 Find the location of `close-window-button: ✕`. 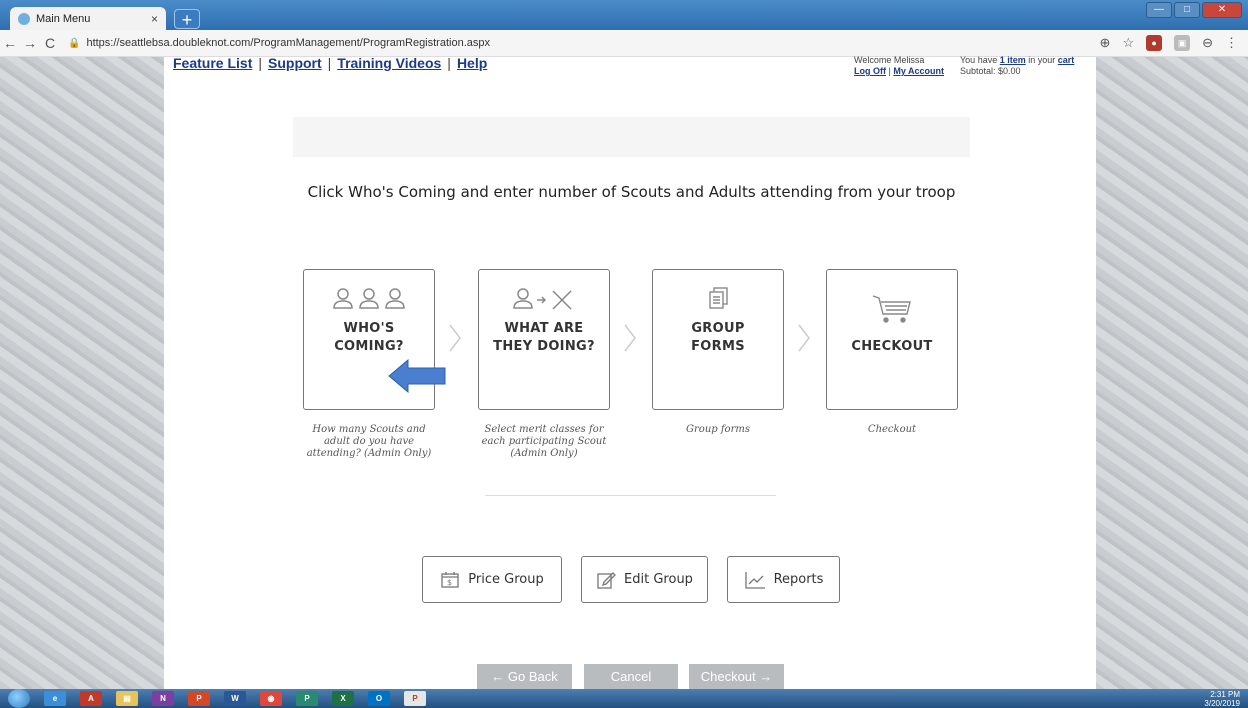

close-window-button: ✕ is located at coordinates (1222, 10).